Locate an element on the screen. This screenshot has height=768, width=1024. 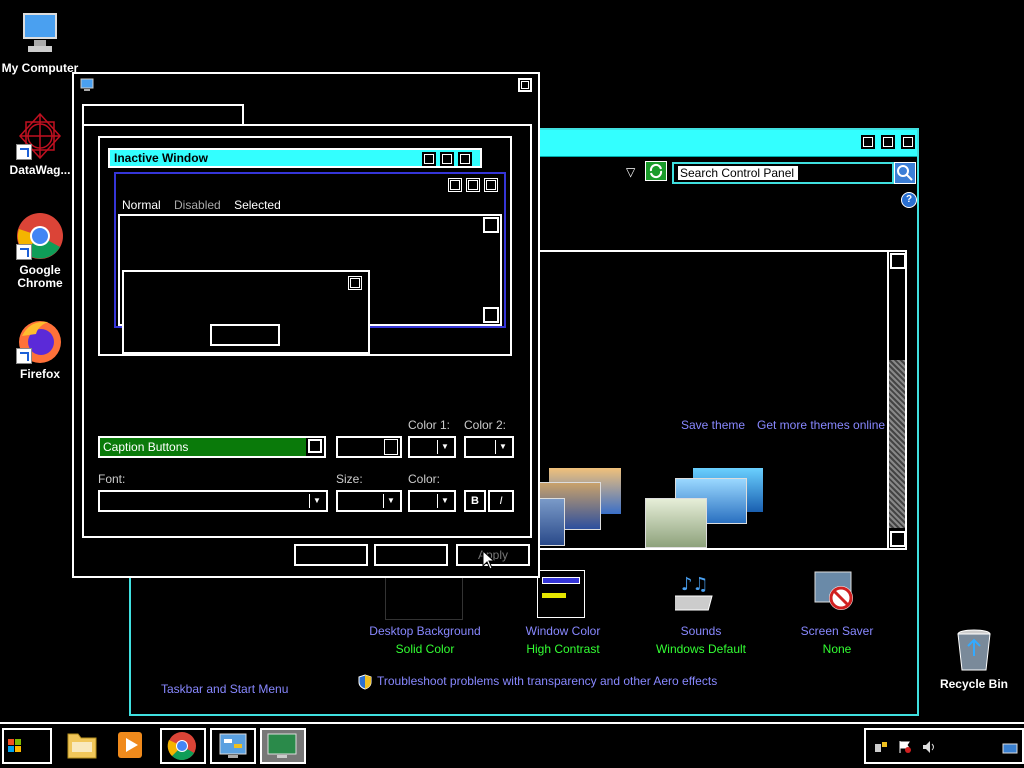
more-themes-link: Get more themes online is located at coordinates (821, 425).